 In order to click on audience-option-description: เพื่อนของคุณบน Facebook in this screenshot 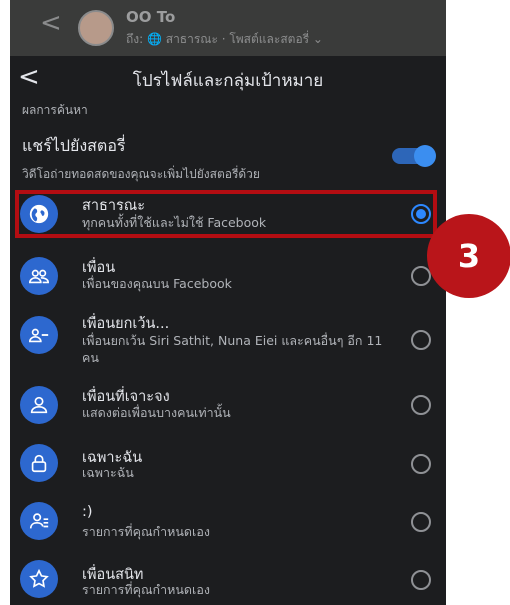, I will do `click(157, 283)`.